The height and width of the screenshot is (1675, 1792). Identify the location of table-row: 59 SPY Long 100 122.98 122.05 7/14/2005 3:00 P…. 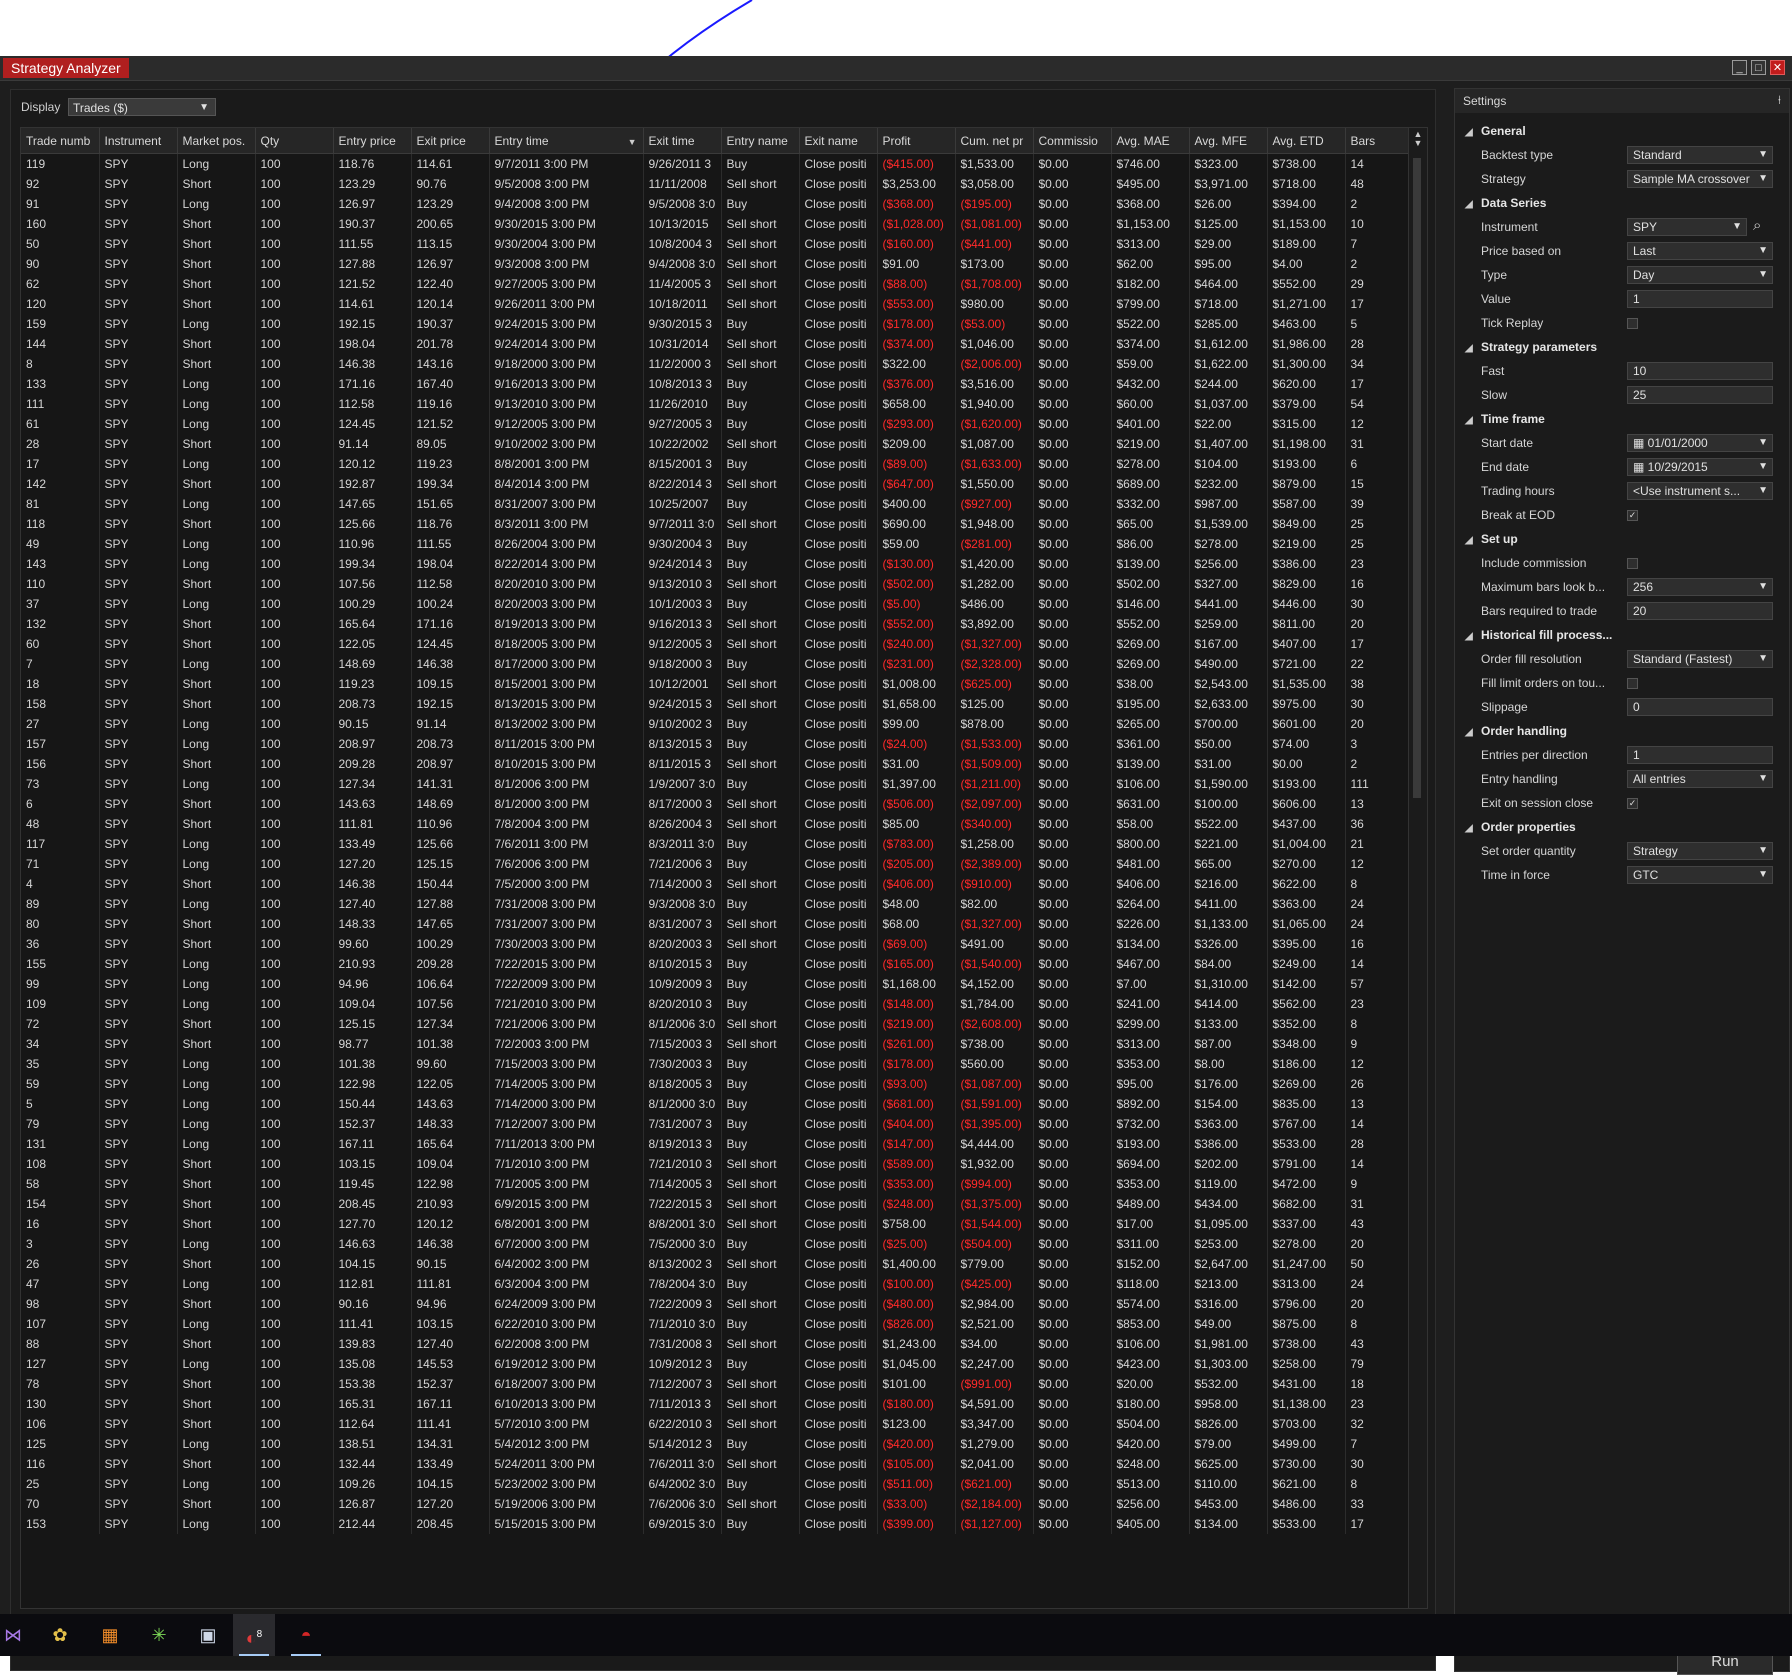
(724, 1084).